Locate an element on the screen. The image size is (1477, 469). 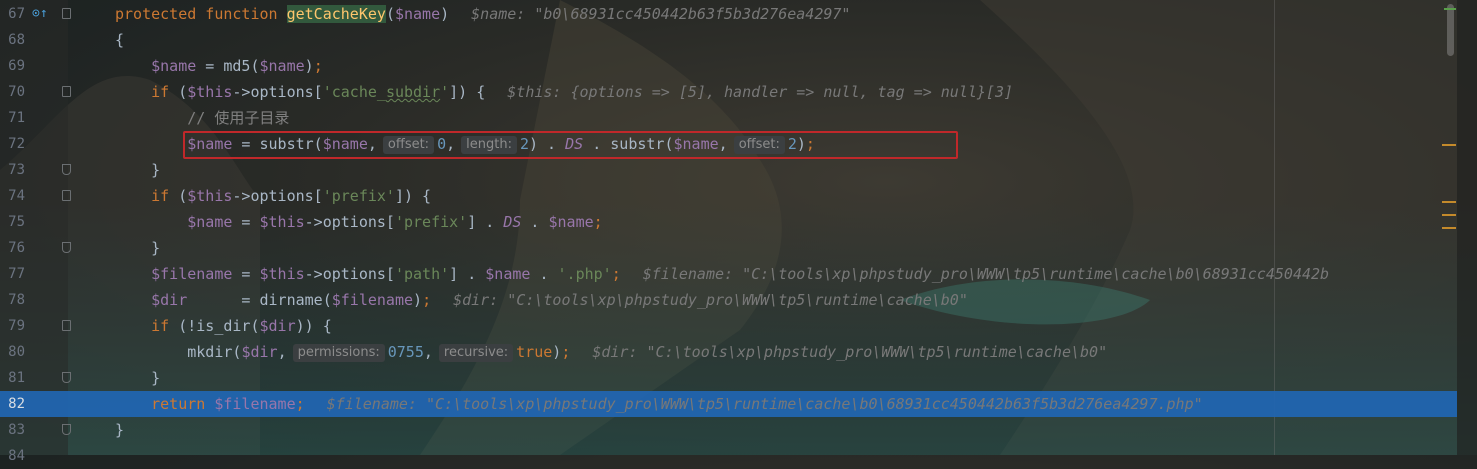
line-number: 70 is located at coordinates (12, 92).